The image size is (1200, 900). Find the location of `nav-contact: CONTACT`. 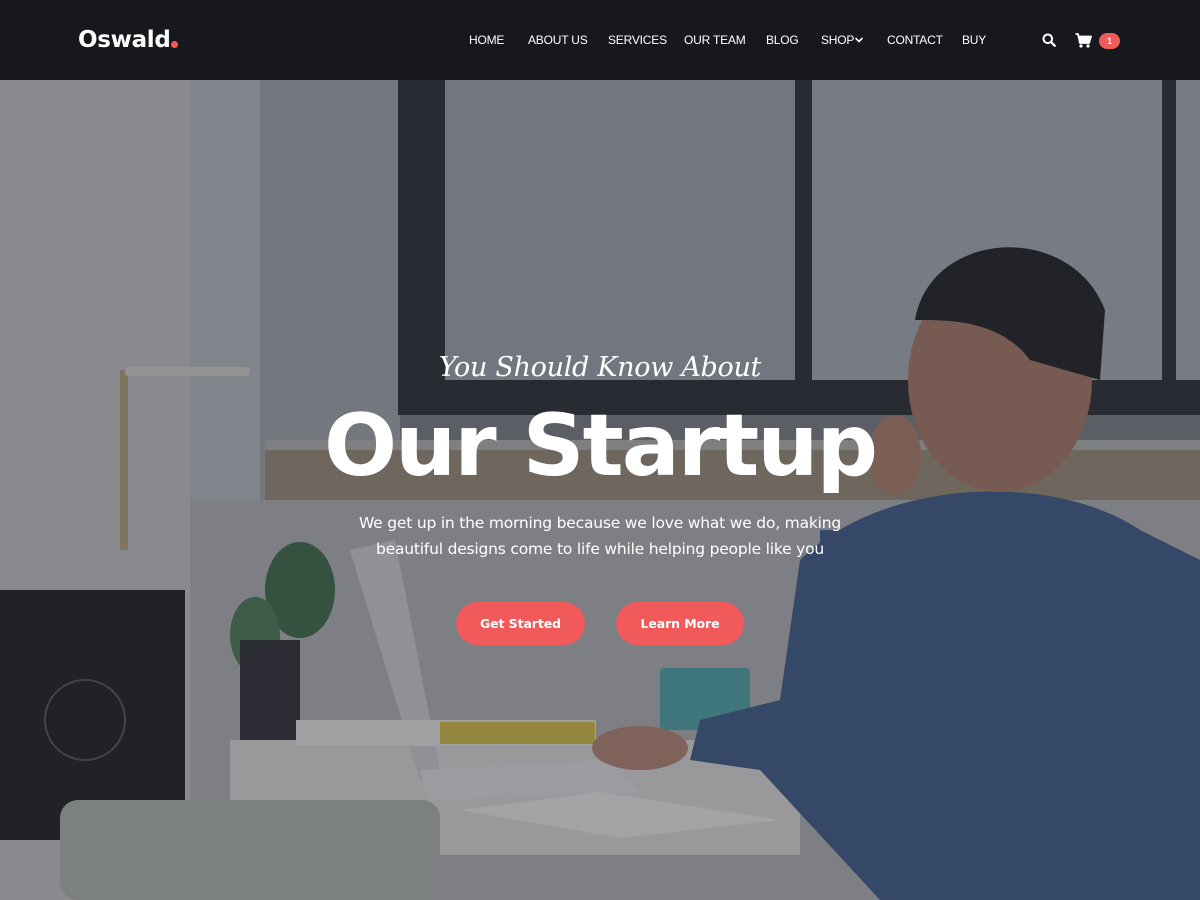

nav-contact: CONTACT is located at coordinates (915, 40).